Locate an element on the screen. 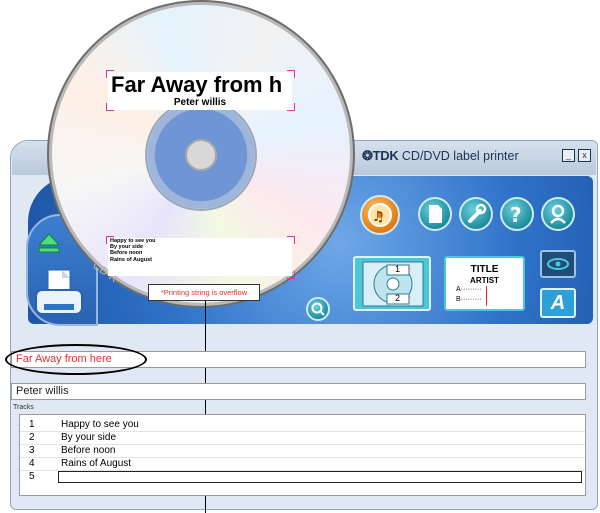 The image size is (600, 513). settings-button is located at coordinates (476, 214).